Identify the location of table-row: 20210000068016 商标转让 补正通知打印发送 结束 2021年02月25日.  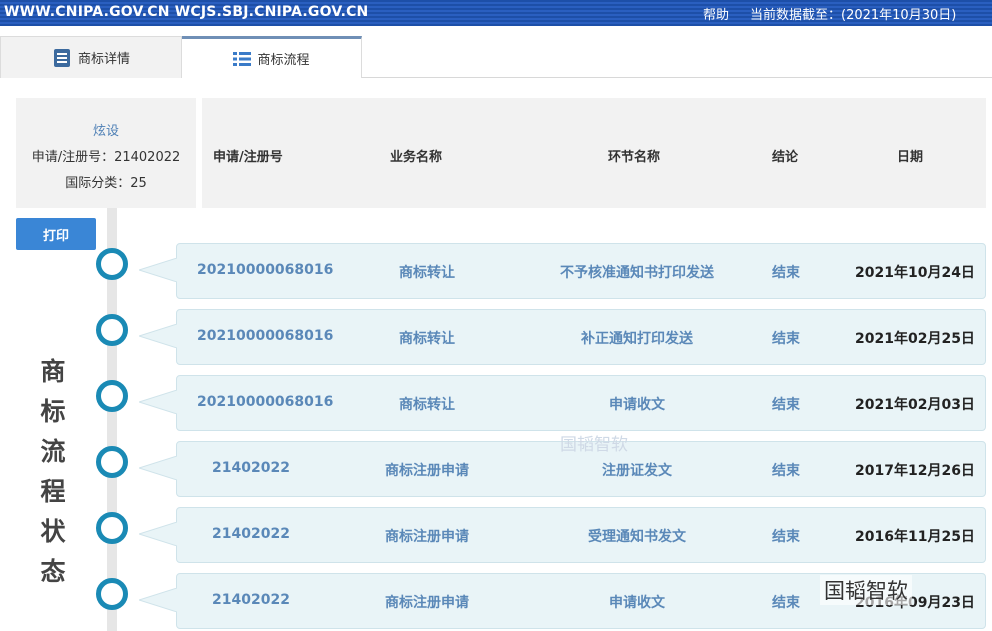
(562, 337).